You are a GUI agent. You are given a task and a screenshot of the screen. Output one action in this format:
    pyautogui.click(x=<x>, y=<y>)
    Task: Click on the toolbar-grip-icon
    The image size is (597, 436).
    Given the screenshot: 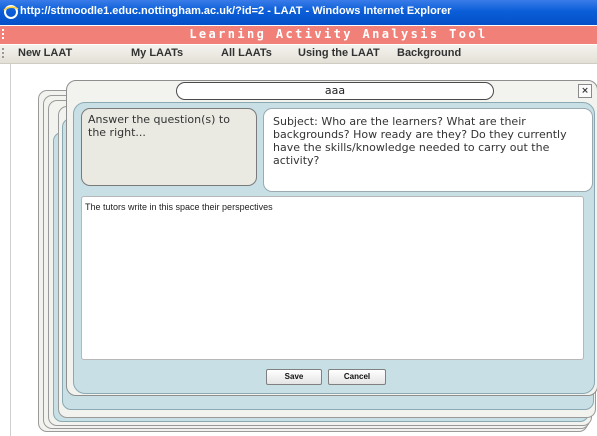 What is the action you would take?
    pyautogui.click(x=3, y=54)
    